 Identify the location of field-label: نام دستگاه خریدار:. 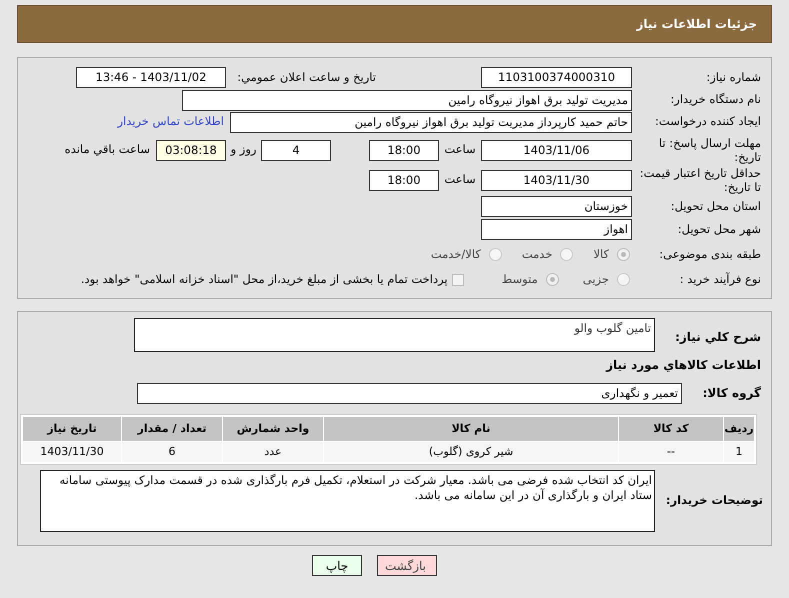
(715, 99).